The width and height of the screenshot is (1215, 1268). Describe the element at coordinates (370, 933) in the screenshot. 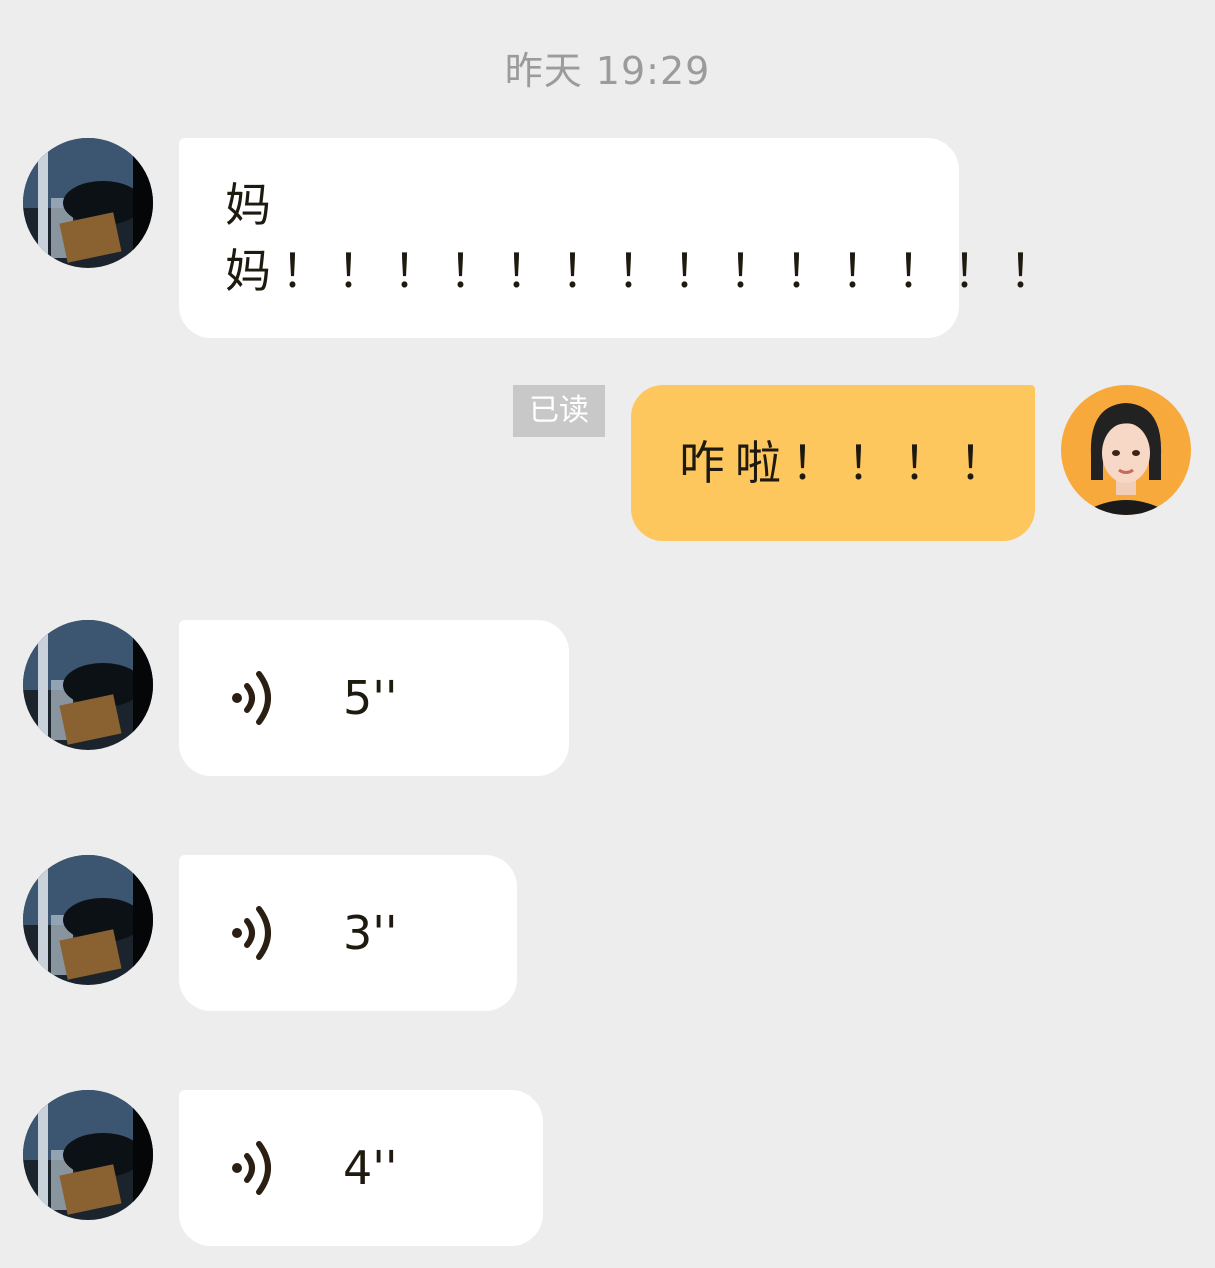

I see `voice-duration: 3''` at that location.